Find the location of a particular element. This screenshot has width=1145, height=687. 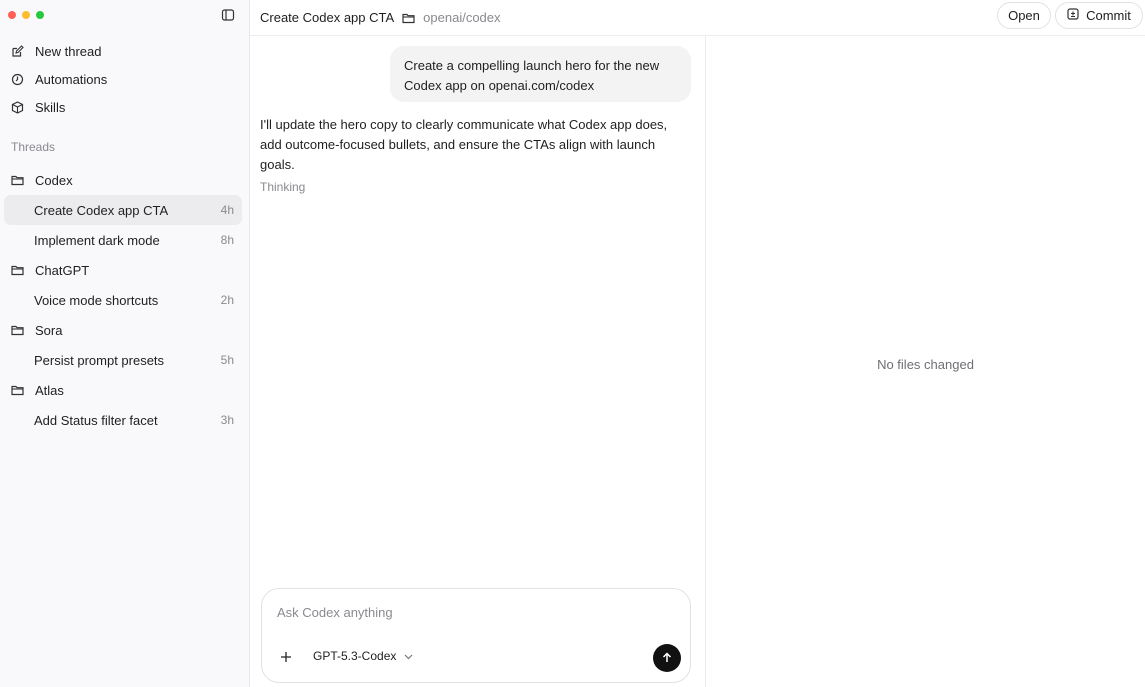

sidebar-item-new-thread: New thread is located at coordinates (125, 51).